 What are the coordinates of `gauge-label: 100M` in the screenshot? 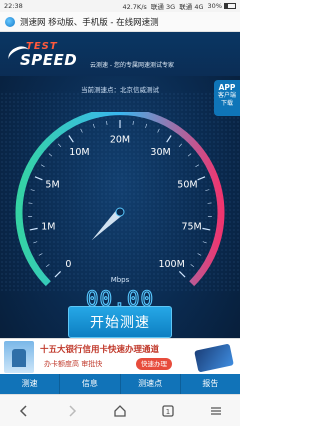 It's located at (171, 264).